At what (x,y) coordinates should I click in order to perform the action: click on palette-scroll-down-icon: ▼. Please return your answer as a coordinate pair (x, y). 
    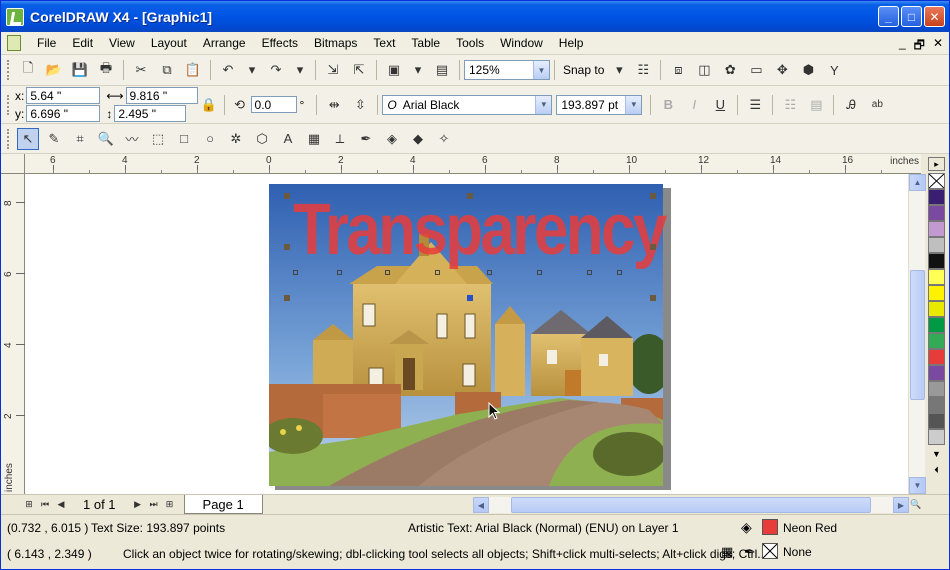
    Looking at the image, I should click on (936, 454).